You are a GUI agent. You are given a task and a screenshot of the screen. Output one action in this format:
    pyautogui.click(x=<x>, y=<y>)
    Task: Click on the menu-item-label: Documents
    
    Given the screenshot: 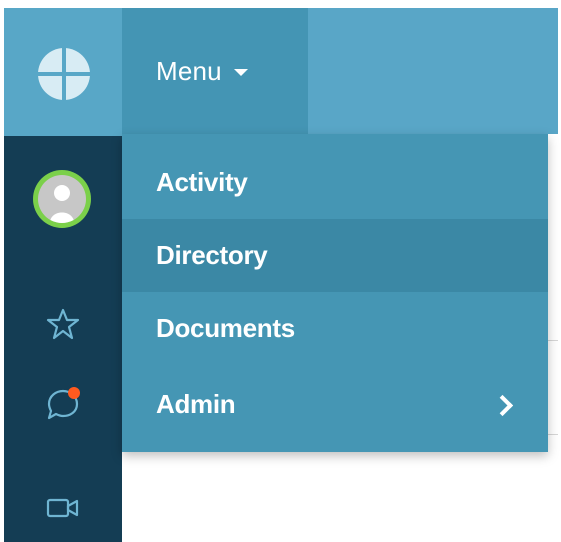 What is the action you would take?
    pyautogui.click(x=225, y=328)
    